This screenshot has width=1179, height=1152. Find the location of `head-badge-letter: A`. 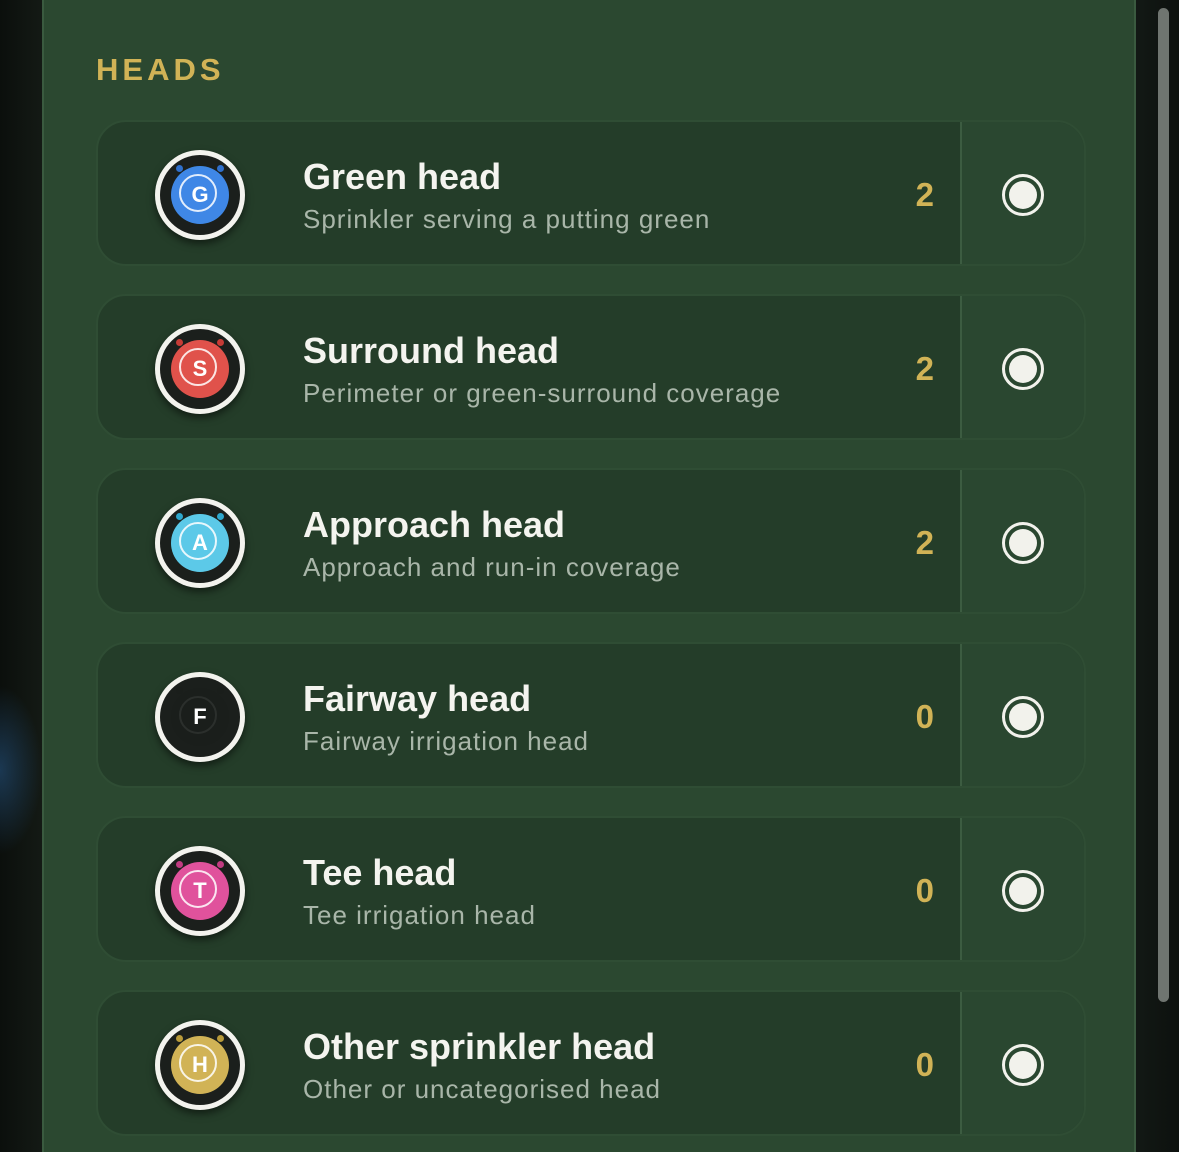

head-badge-letter: A is located at coordinates (200, 542).